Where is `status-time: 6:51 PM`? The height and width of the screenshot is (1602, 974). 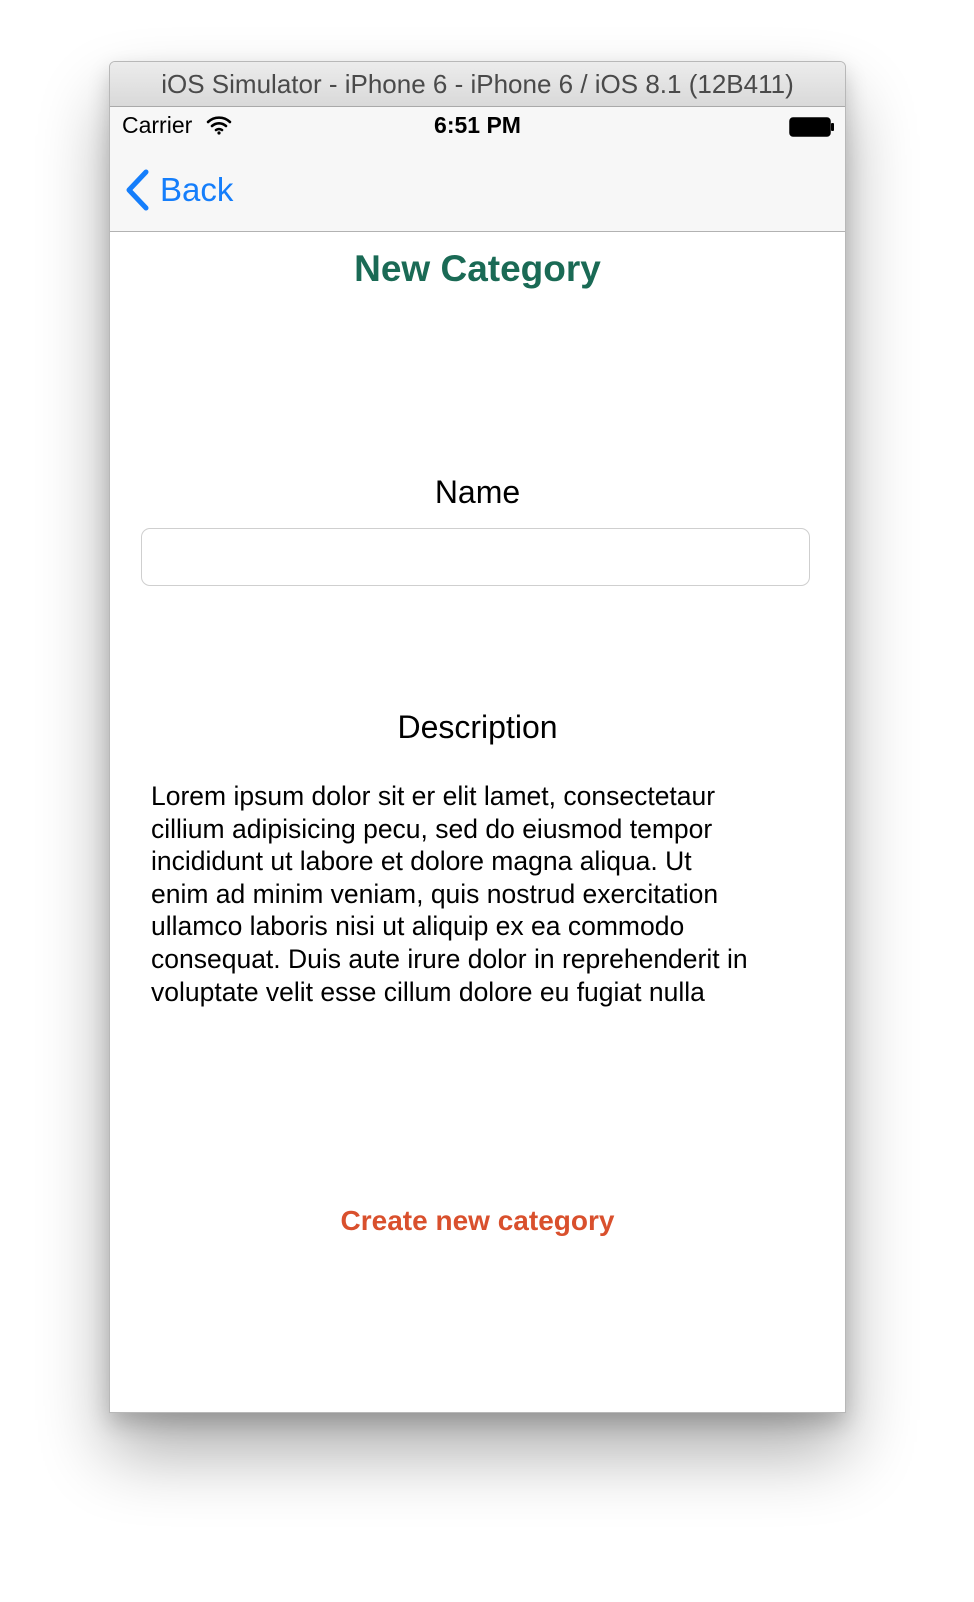
status-time: 6:51 PM is located at coordinates (477, 125).